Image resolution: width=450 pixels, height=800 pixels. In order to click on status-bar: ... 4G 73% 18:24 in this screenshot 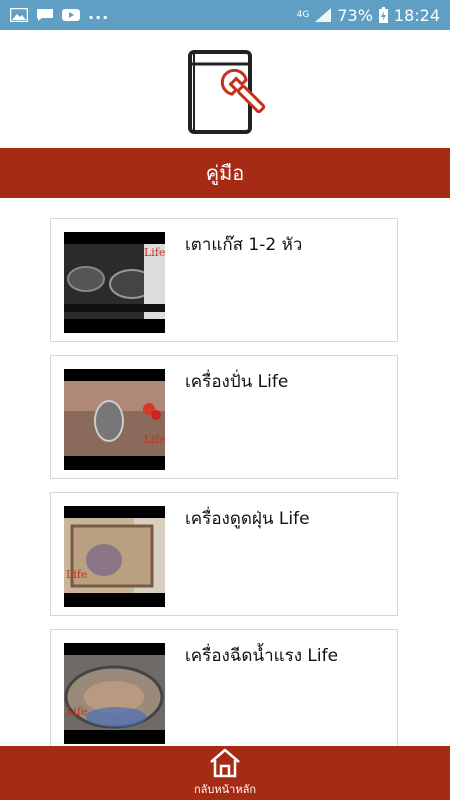, I will do `click(225, 15)`.